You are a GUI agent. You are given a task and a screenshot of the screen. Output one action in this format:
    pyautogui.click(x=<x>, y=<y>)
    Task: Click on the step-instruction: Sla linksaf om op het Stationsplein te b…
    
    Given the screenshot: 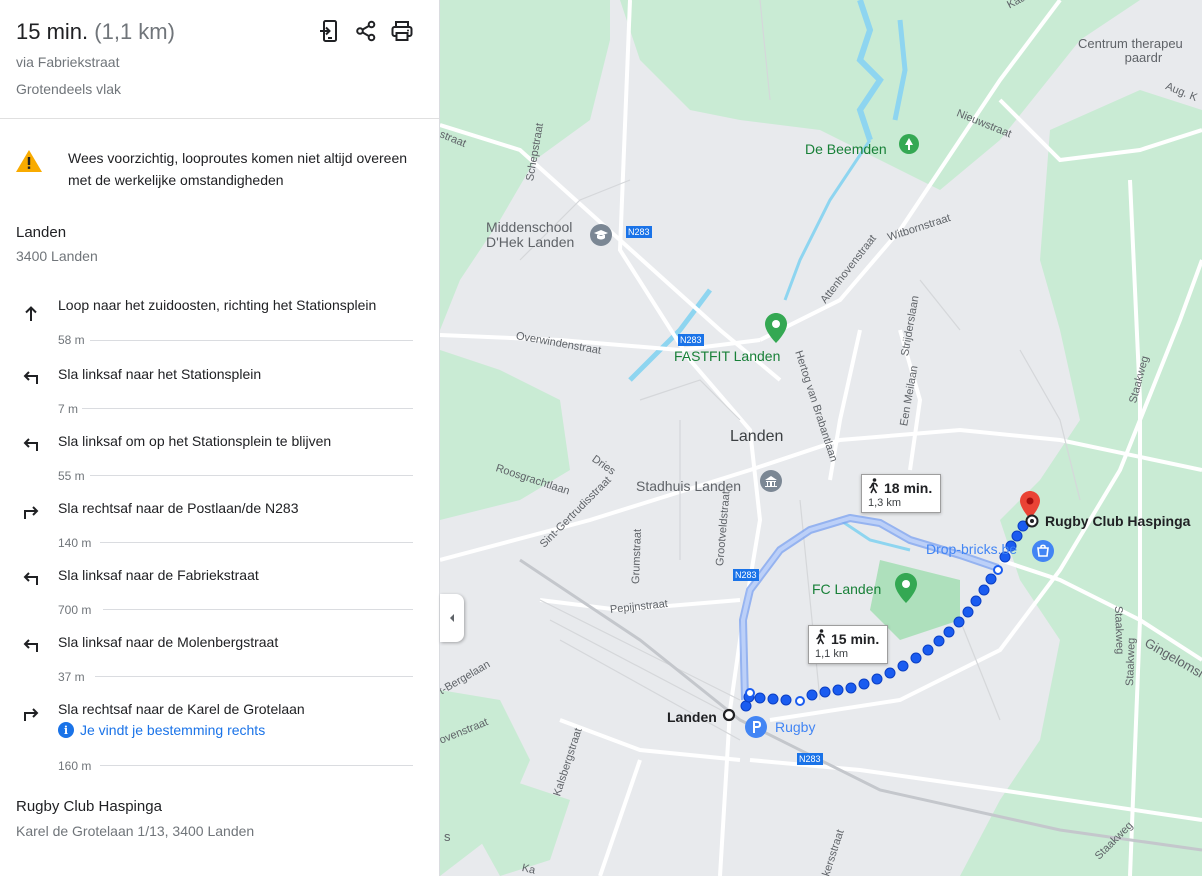 What is the action you would take?
    pyautogui.click(x=195, y=441)
    